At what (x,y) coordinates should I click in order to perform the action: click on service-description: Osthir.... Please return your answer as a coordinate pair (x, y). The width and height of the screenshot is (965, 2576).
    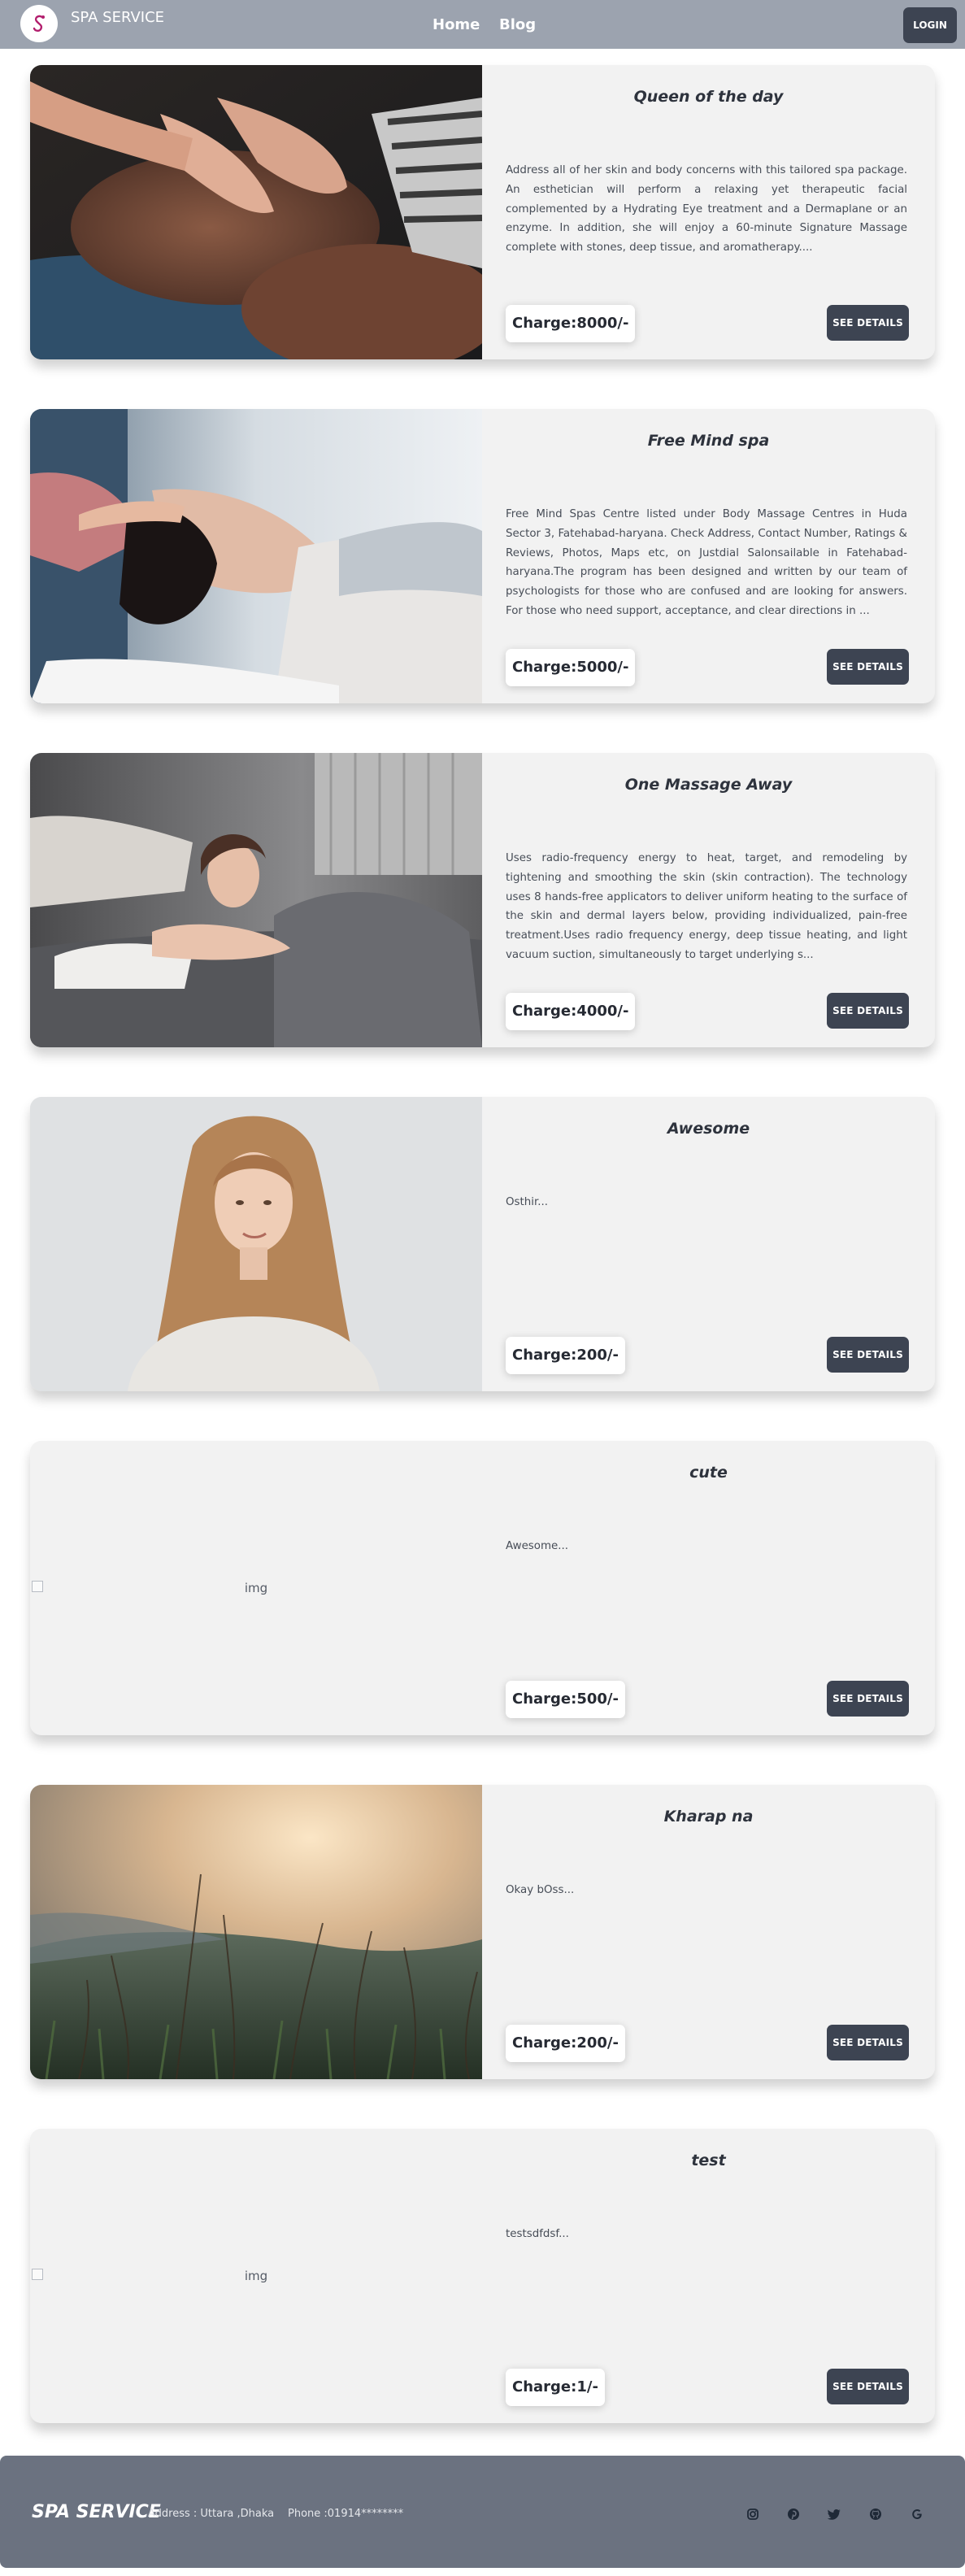
    Looking at the image, I should click on (527, 1202).